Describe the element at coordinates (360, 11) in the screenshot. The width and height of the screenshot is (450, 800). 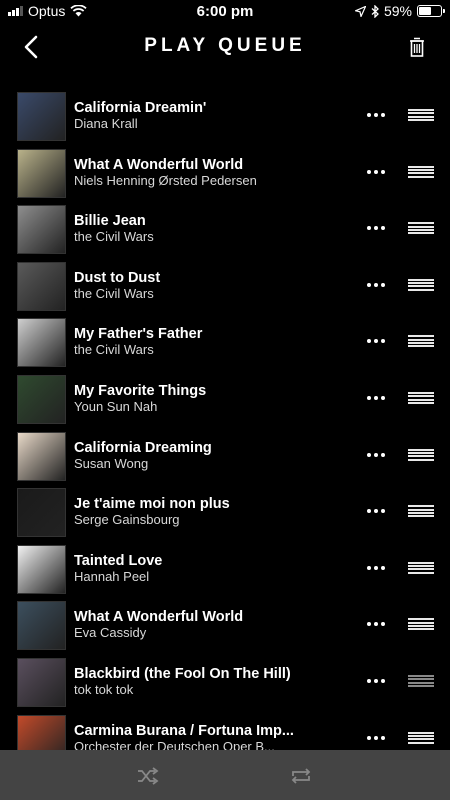
I see `location-arrow-icon` at that location.